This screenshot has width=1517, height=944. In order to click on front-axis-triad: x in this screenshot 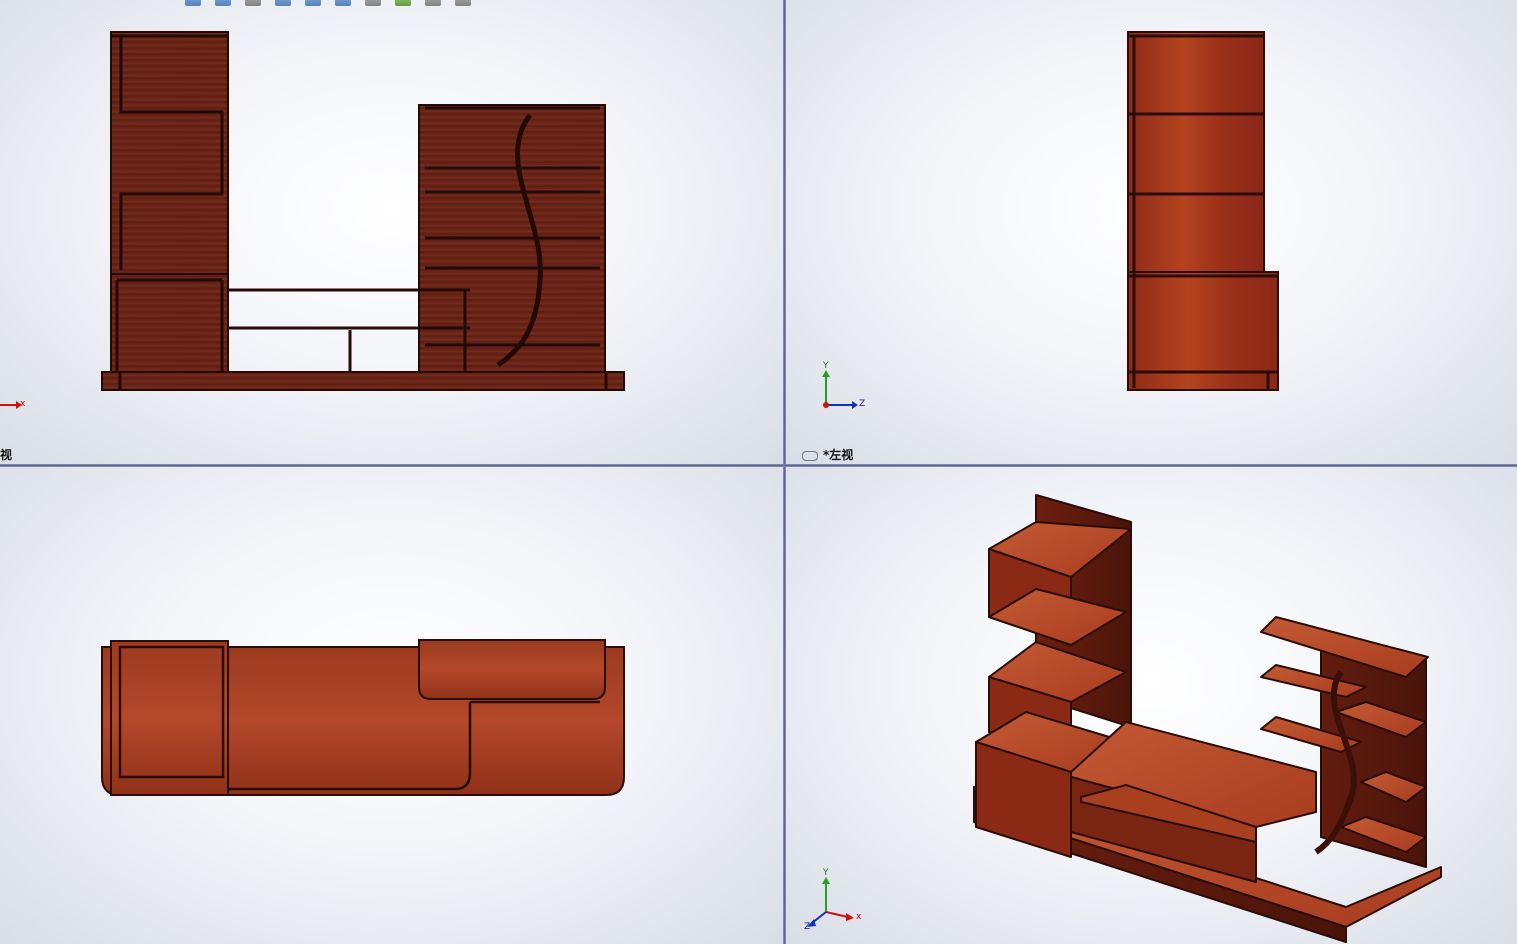, I will do `click(13, 404)`.